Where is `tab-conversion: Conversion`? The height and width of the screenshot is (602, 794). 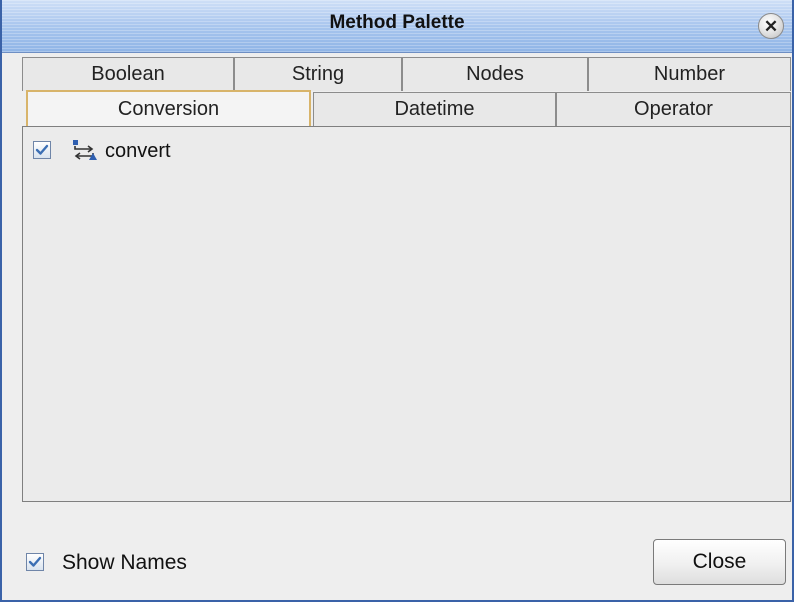
tab-conversion: Conversion is located at coordinates (168, 108).